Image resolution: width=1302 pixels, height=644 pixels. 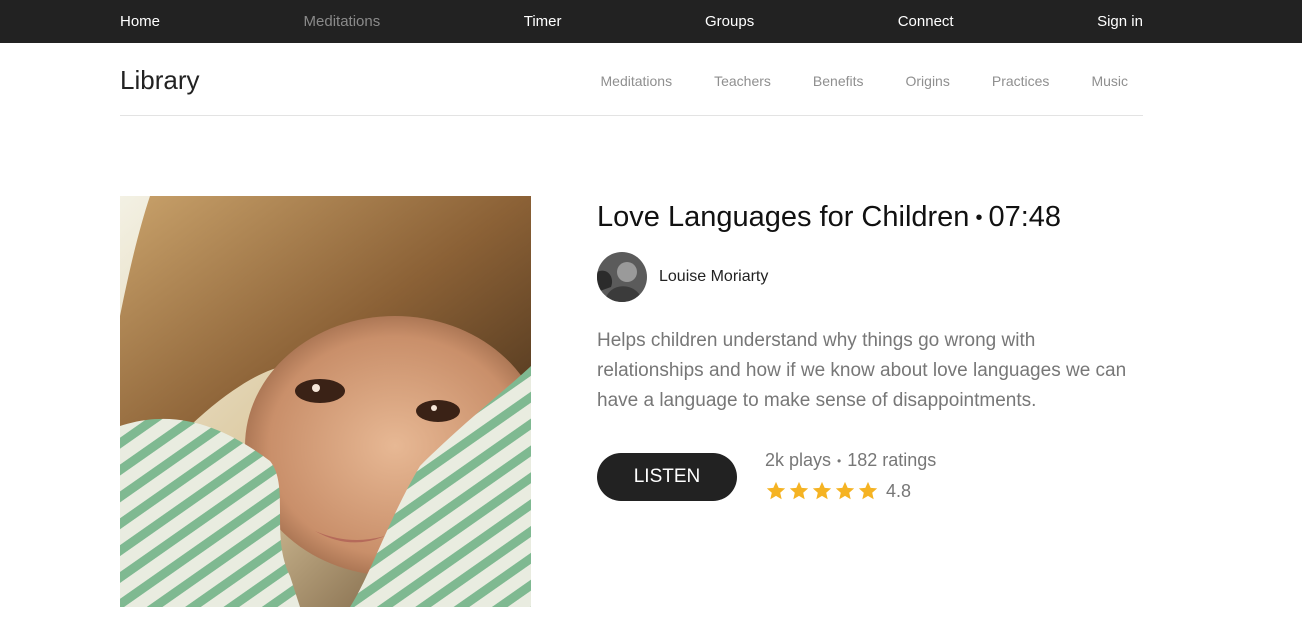 What do you see at coordinates (637, 81) in the screenshot?
I see `subnav-meditations-link: Meditations` at bounding box center [637, 81].